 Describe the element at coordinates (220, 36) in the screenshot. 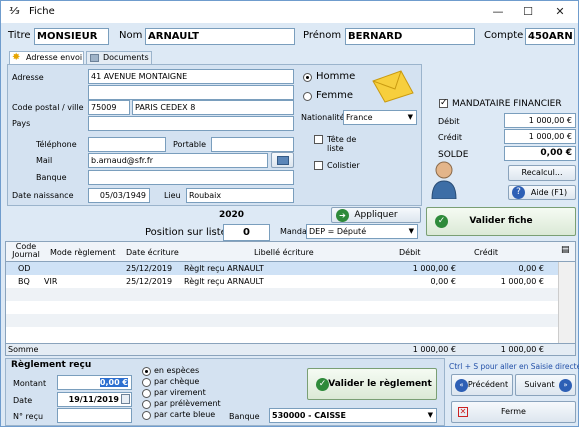

I see `nom-field: ARNAULT` at that location.